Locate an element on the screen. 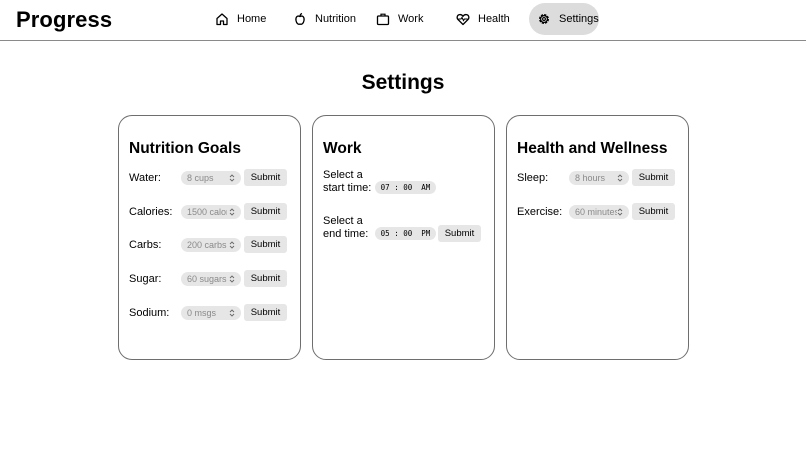 This screenshot has height=449, width=806. exercise-placeholder: 60 minutes is located at coordinates (596, 212).